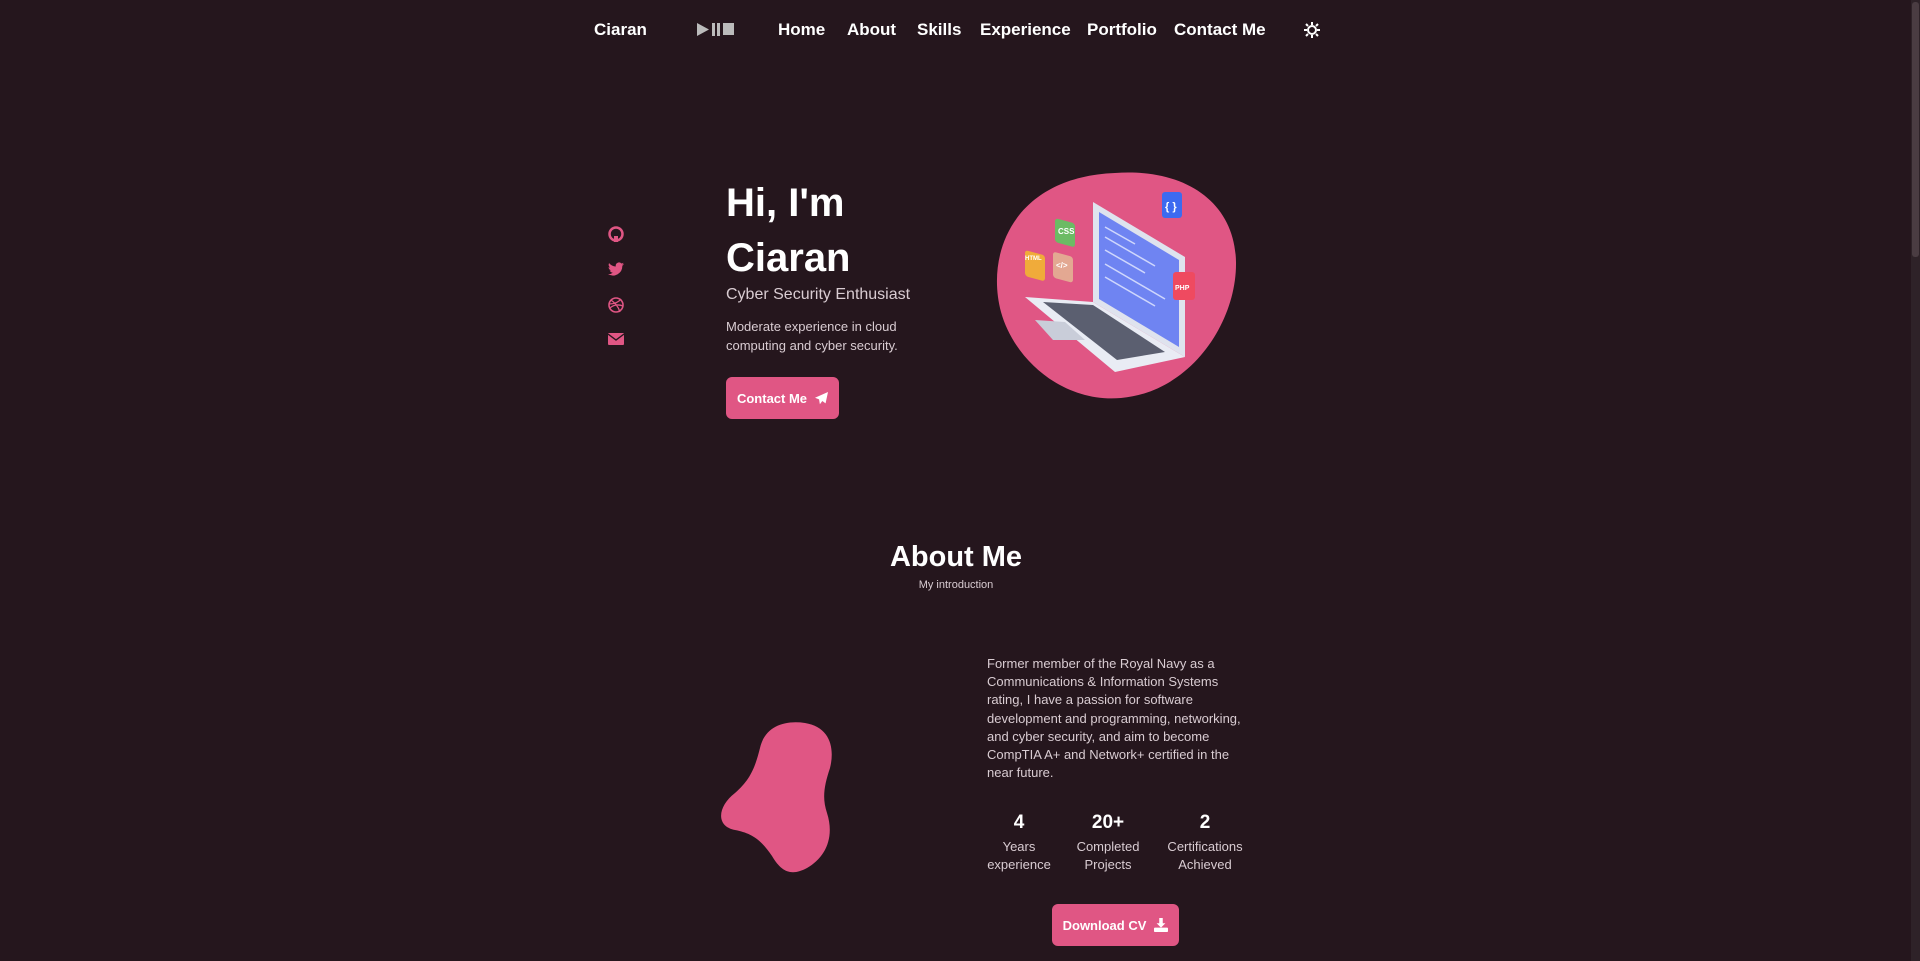  I want to click on download-icon, so click(1161, 925).